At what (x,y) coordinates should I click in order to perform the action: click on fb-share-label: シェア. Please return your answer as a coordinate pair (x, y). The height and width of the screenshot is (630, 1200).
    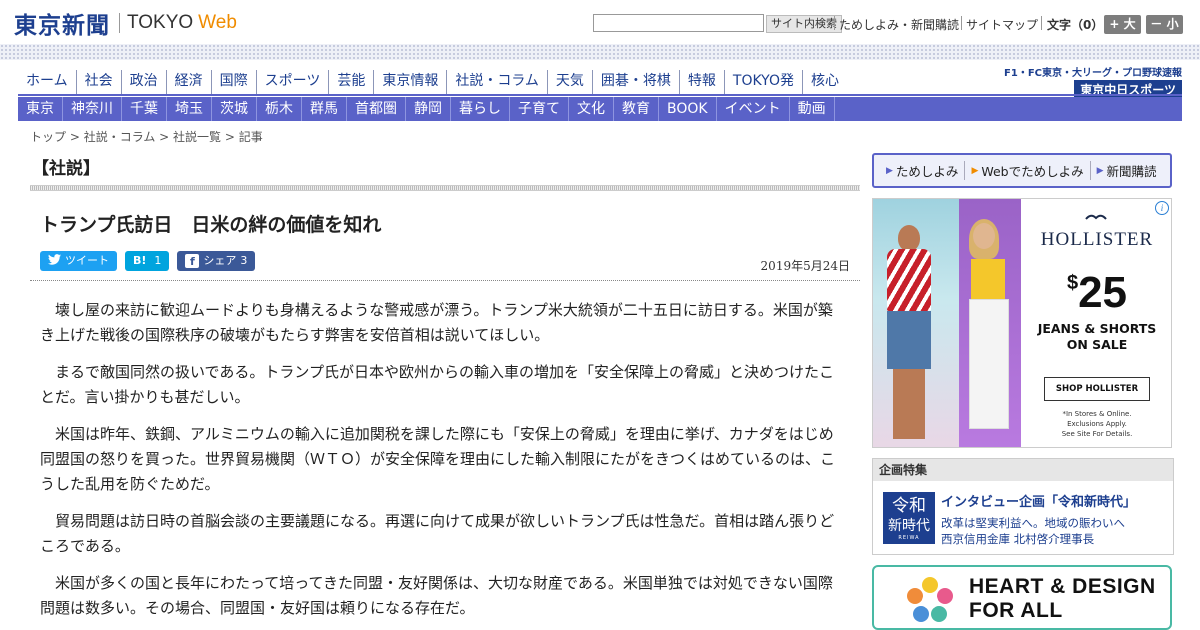
    Looking at the image, I should click on (220, 260).